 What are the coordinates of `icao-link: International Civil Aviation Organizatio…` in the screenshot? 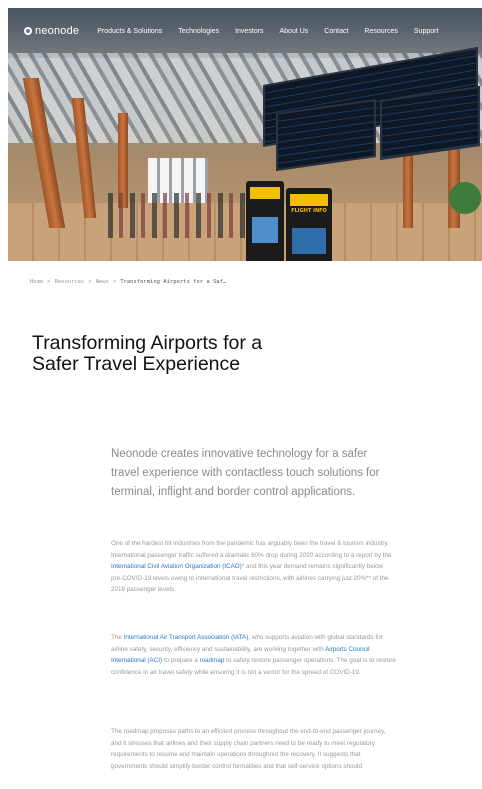 It's located at (176, 566).